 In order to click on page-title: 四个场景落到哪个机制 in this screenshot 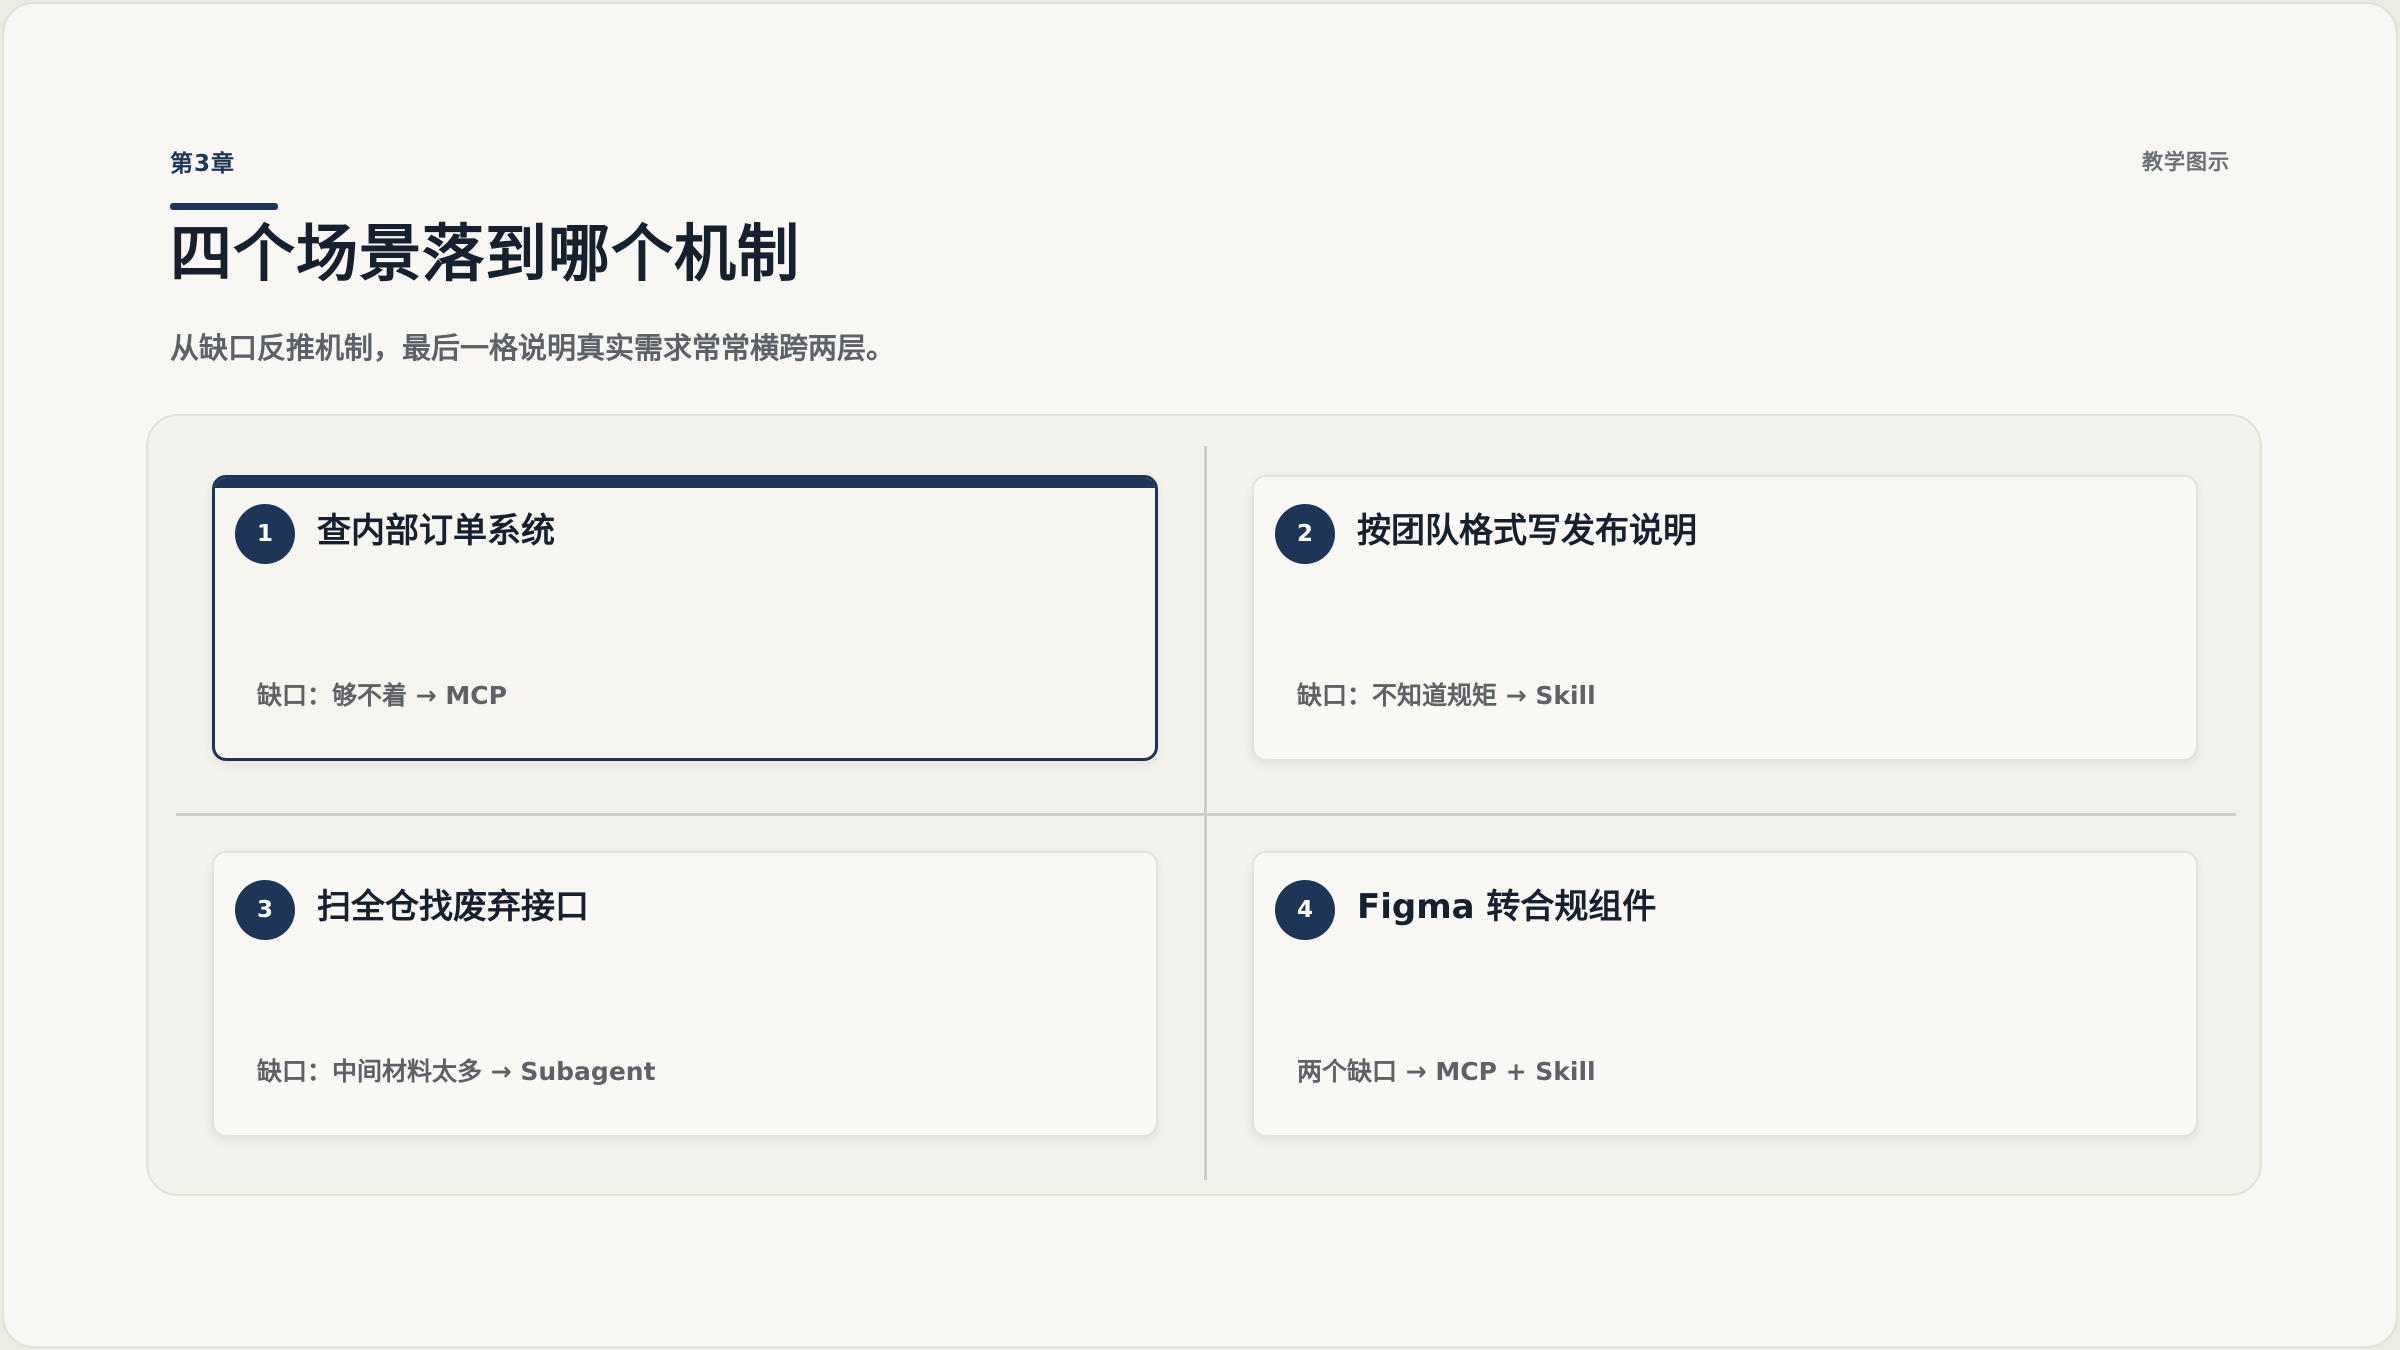, I will do `click(485, 253)`.